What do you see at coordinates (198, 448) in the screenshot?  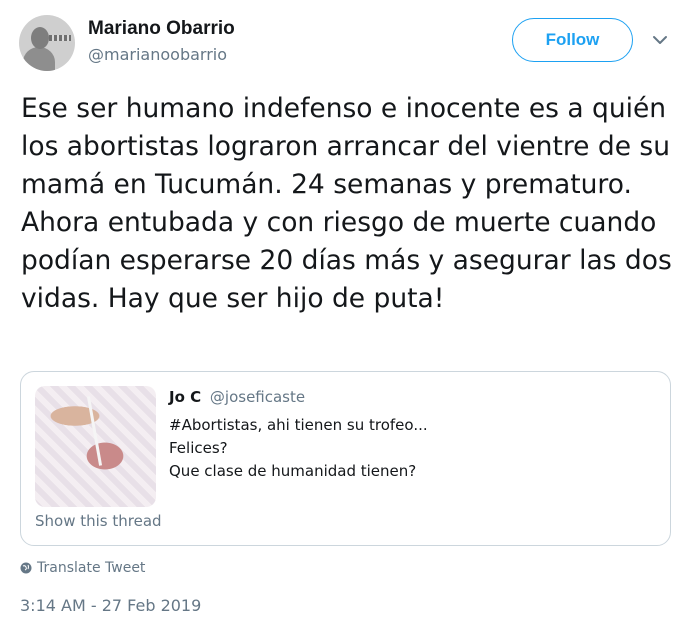 I see `quoted-line: Felices?` at bounding box center [198, 448].